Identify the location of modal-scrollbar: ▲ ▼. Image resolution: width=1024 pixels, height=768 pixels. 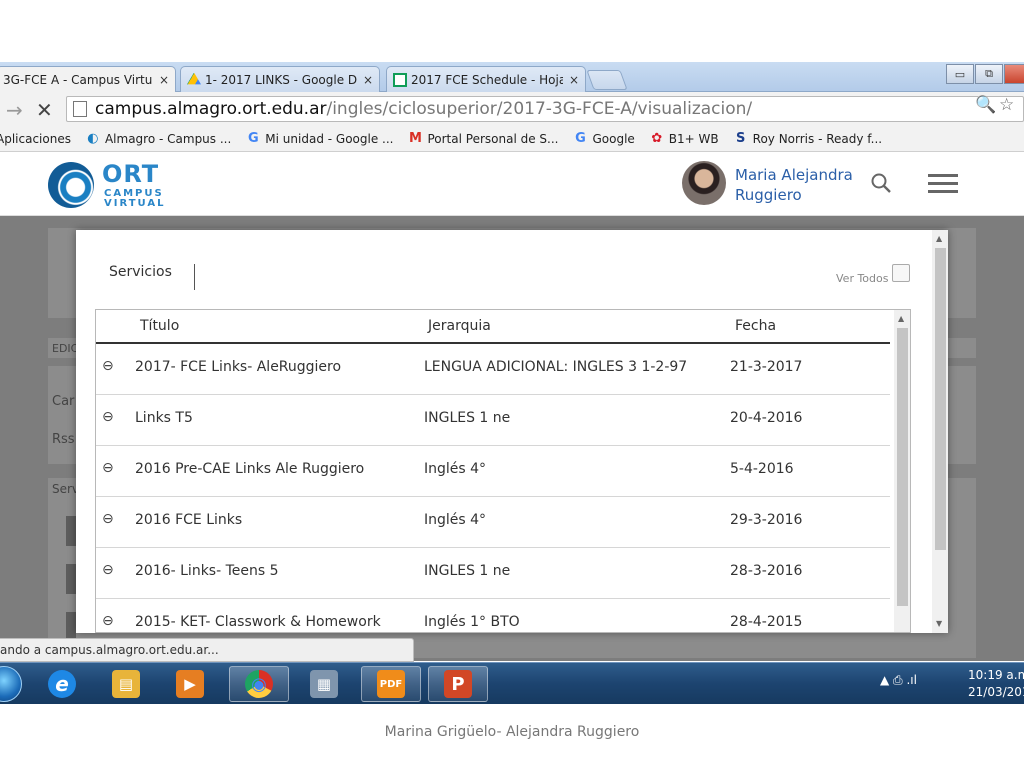
(940, 431).